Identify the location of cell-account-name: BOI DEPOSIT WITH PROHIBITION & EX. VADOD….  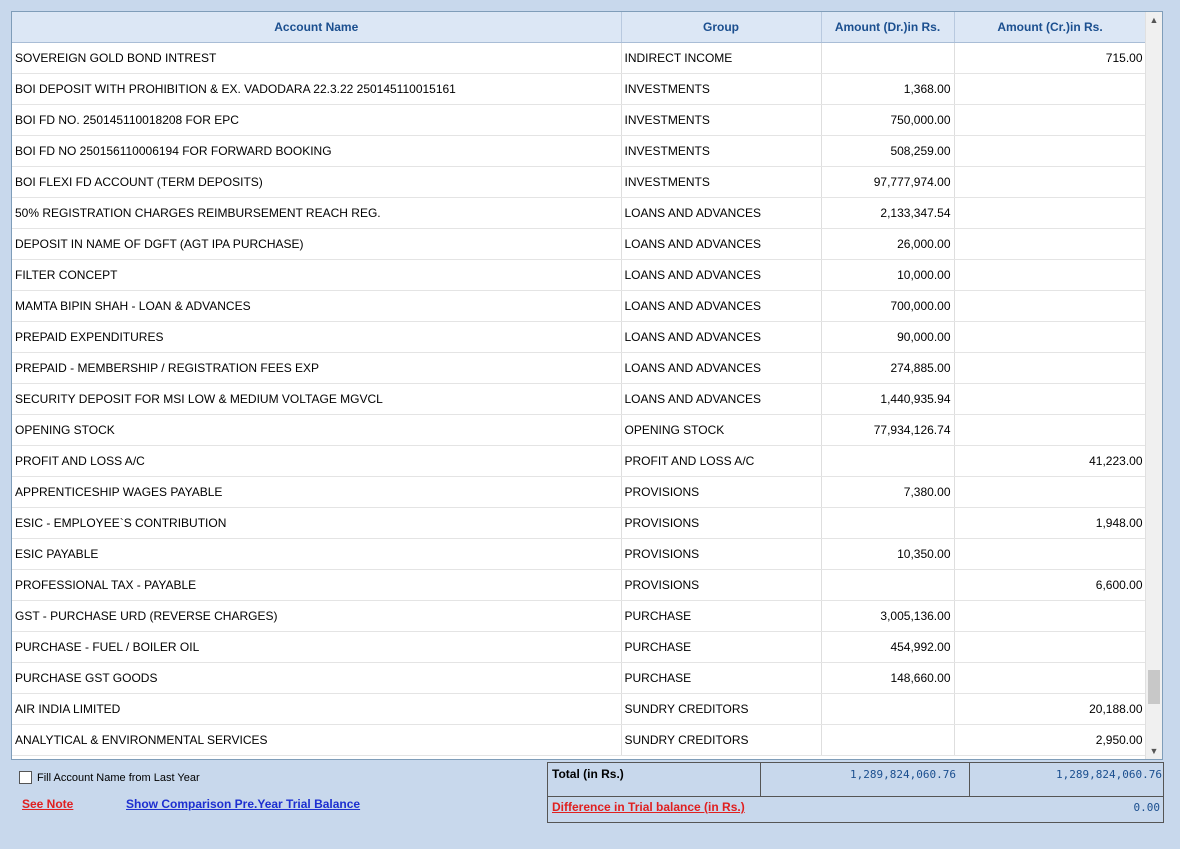
(317, 89).